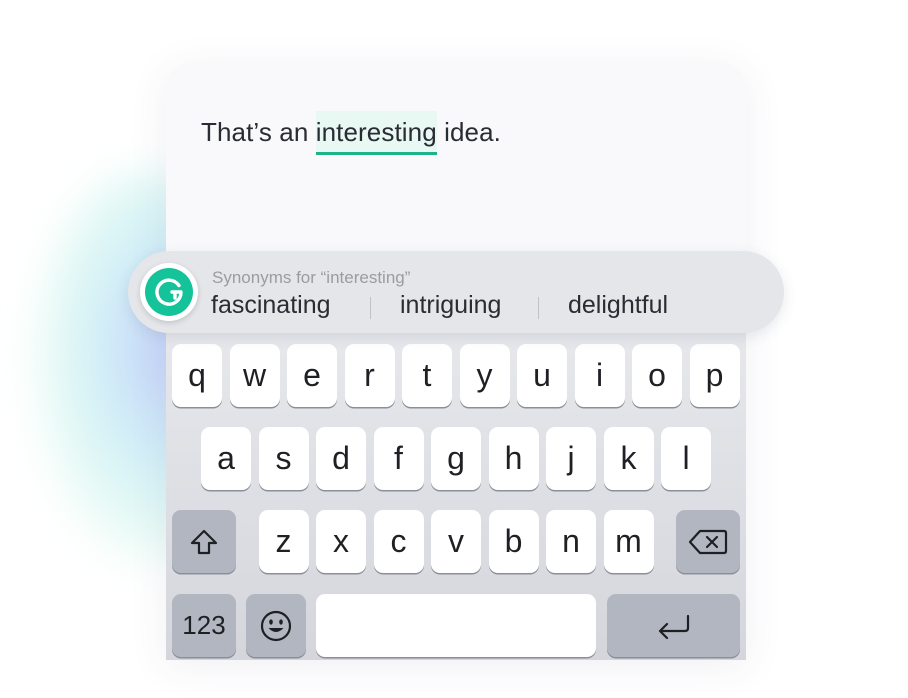 This screenshot has height=698, width=908. Describe the element at coordinates (427, 375) in the screenshot. I see `key-t: t` at that location.